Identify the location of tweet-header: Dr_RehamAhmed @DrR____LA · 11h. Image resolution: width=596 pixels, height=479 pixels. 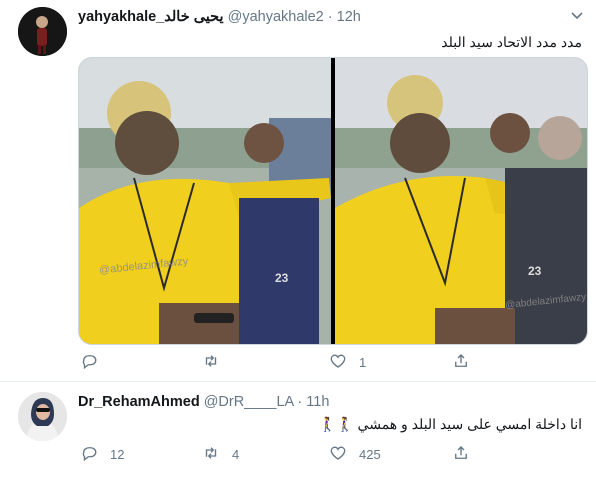
(203, 402).